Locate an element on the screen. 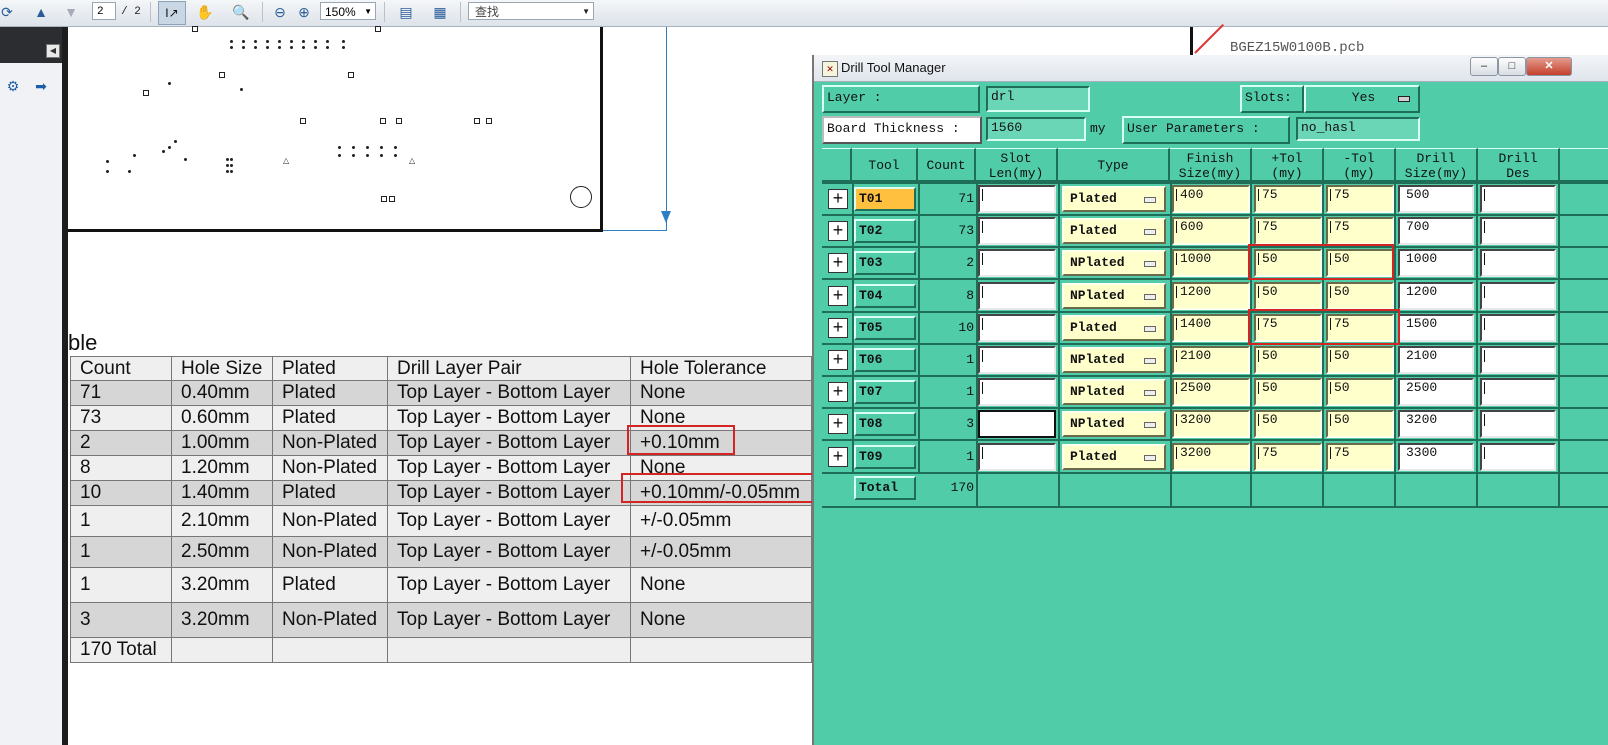 The width and height of the screenshot is (1608, 745). zoom-out-icon: ⊖ is located at coordinates (280, 12).